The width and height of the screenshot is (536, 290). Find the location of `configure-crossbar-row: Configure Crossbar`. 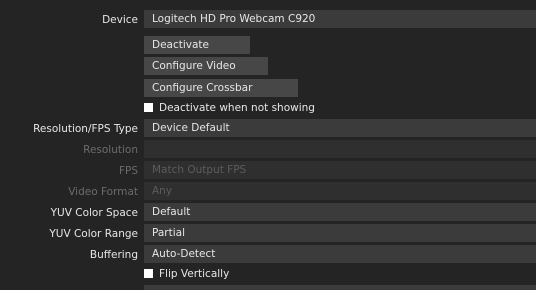

configure-crossbar-row: Configure Crossbar is located at coordinates (268, 89).